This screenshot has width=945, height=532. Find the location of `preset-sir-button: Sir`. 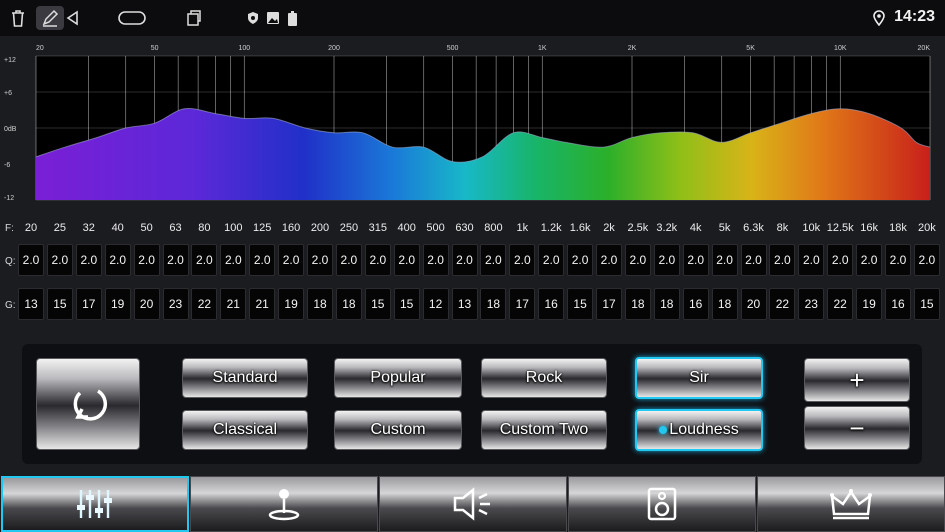

preset-sir-button: Sir is located at coordinates (699, 378).